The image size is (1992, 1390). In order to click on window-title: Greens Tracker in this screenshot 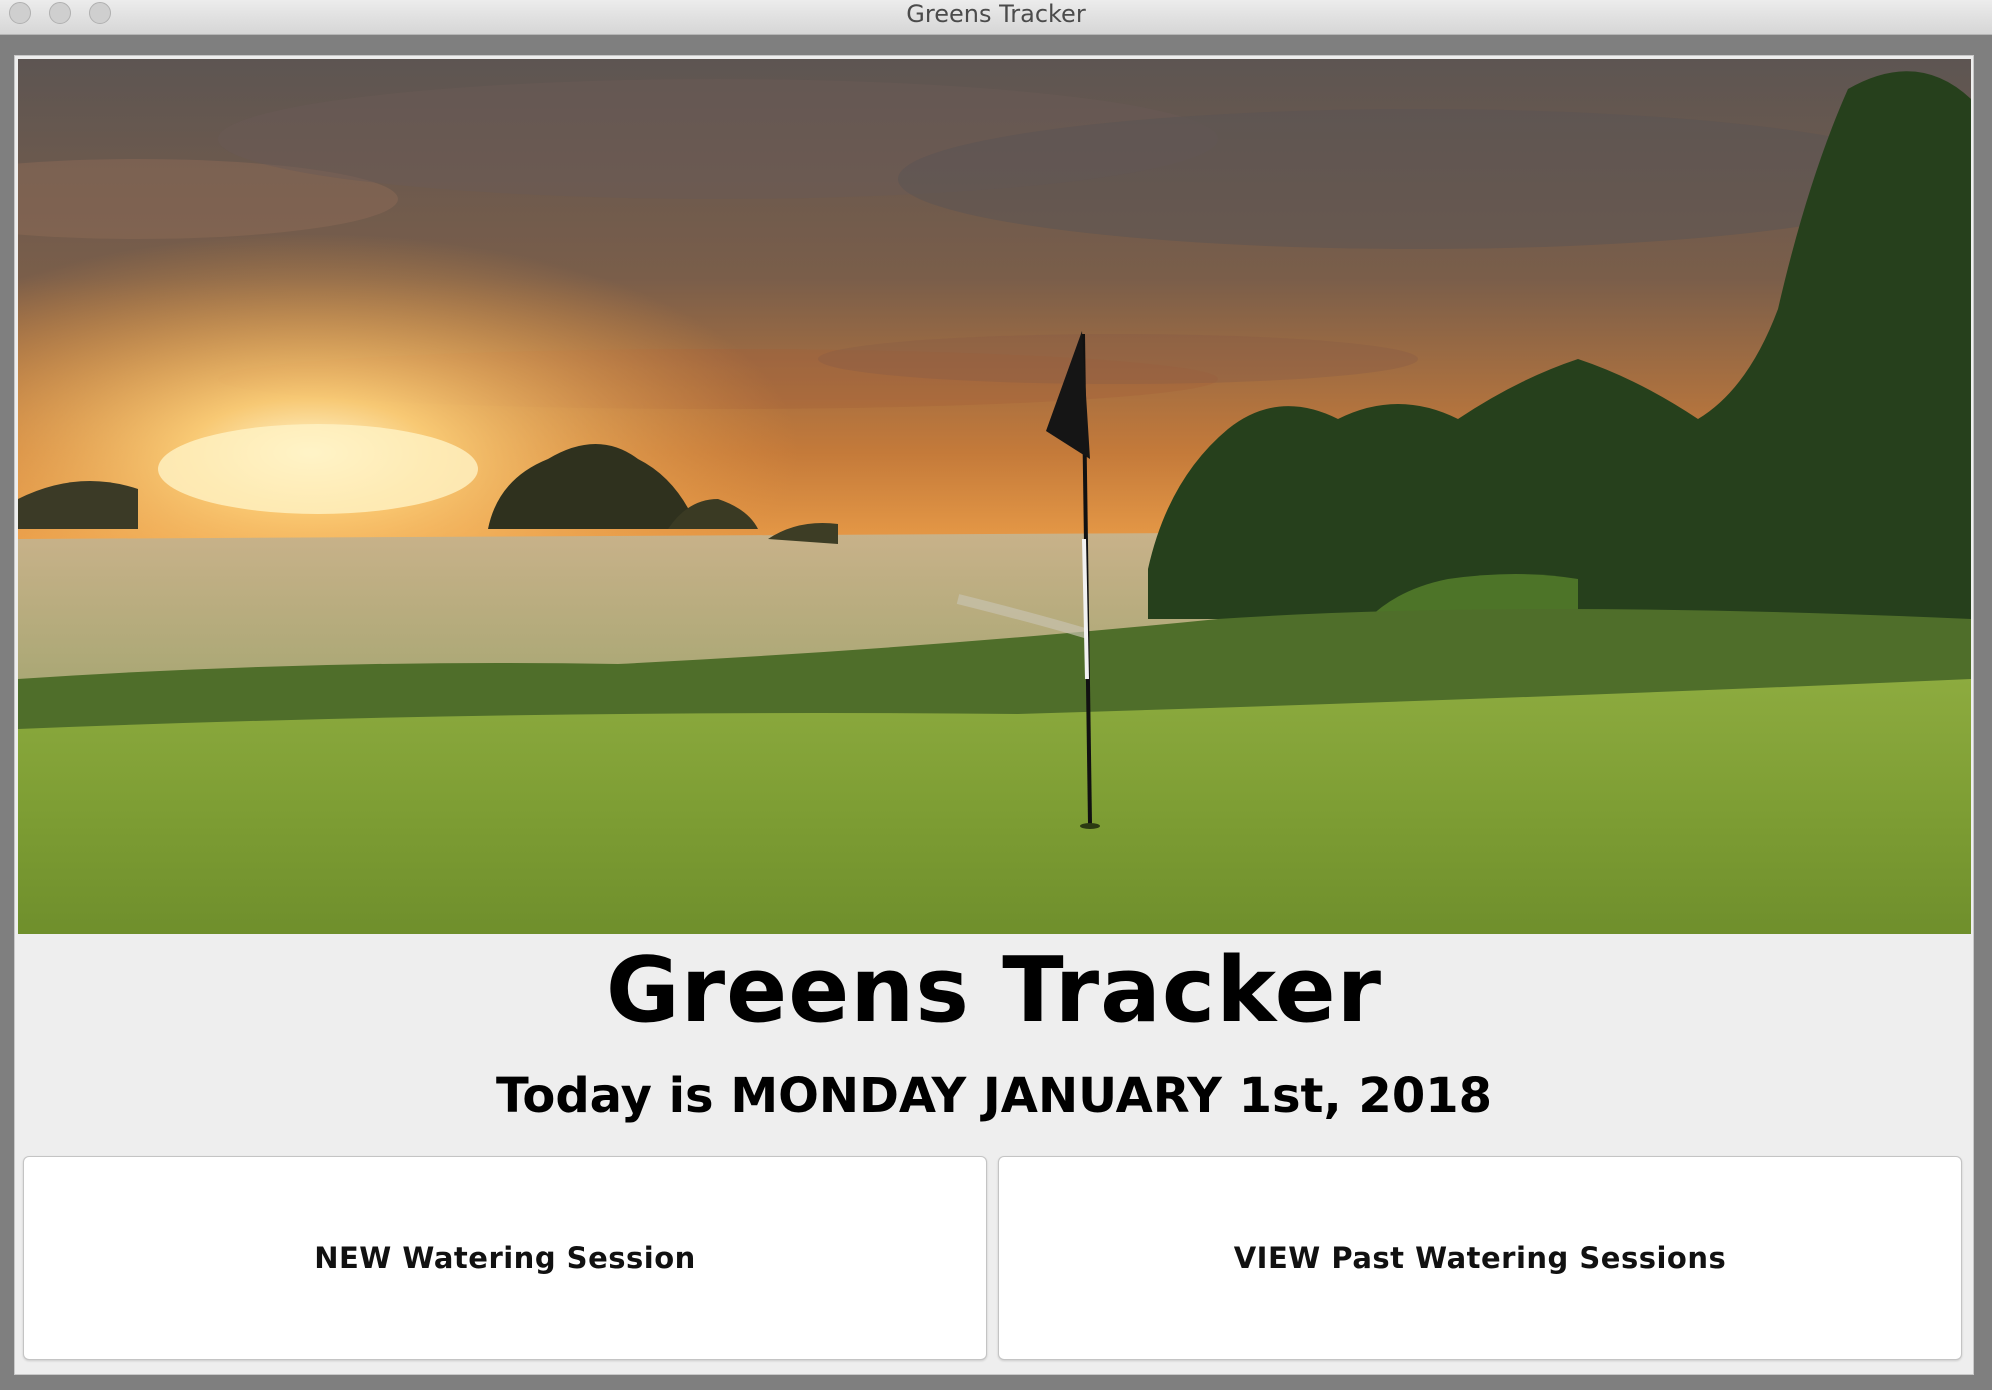, I will do `click(996, 14)`.